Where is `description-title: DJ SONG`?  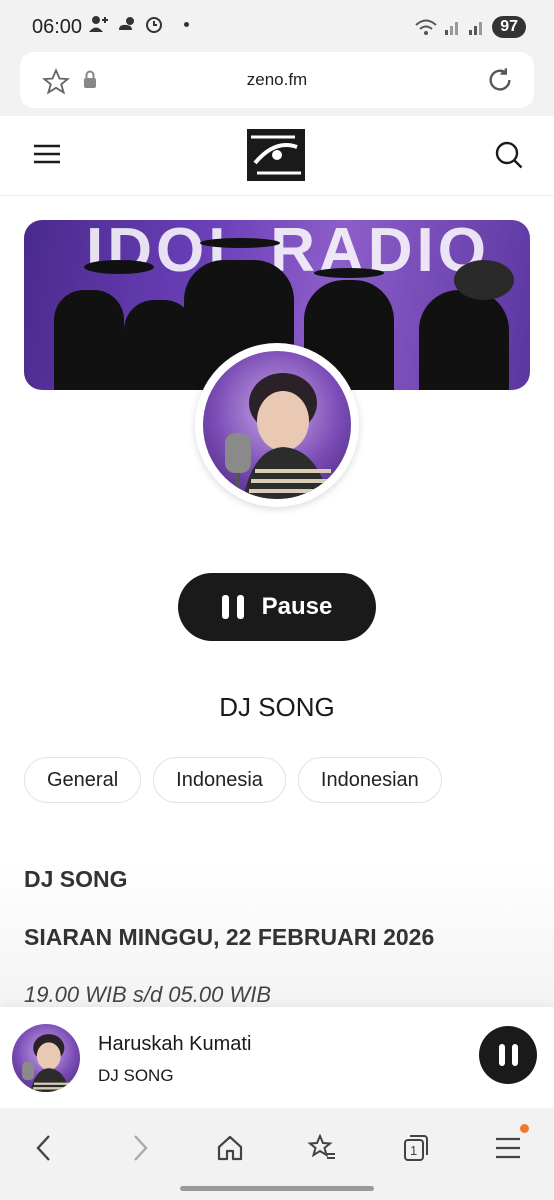 description-title: DJ SONG is located at coordinates (76, 879).